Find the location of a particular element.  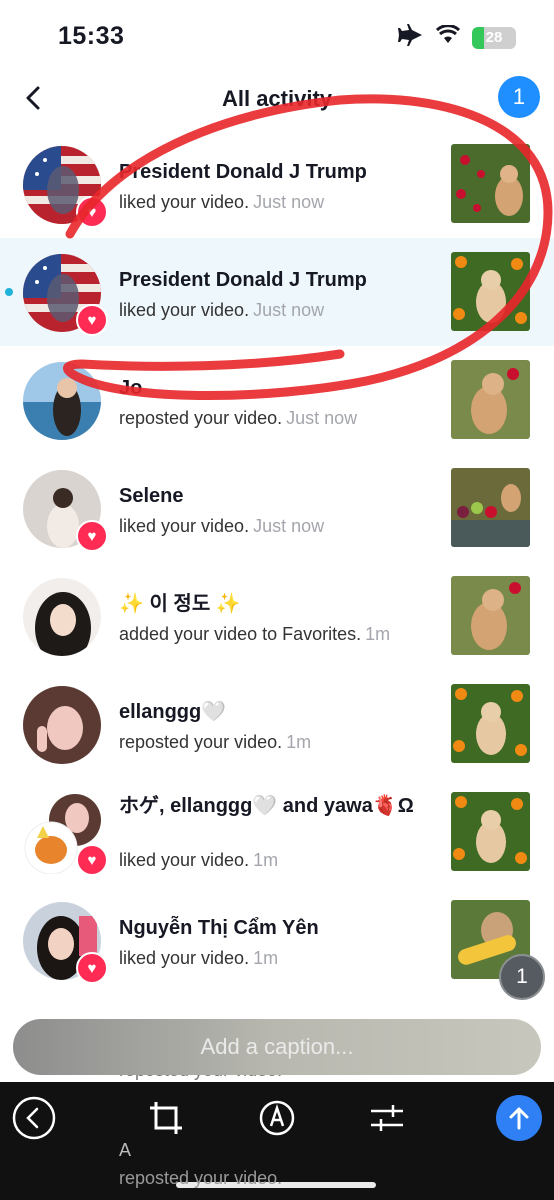

status-bar: 15:33 28 is located at coordinates (277, 35).